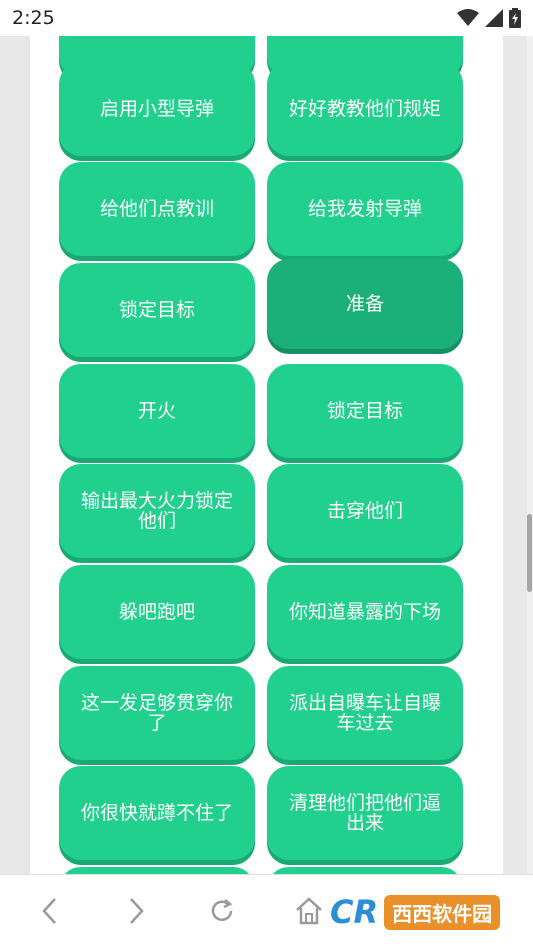  I want to click on button-label: 给我发射导弹, so click(364, 209).